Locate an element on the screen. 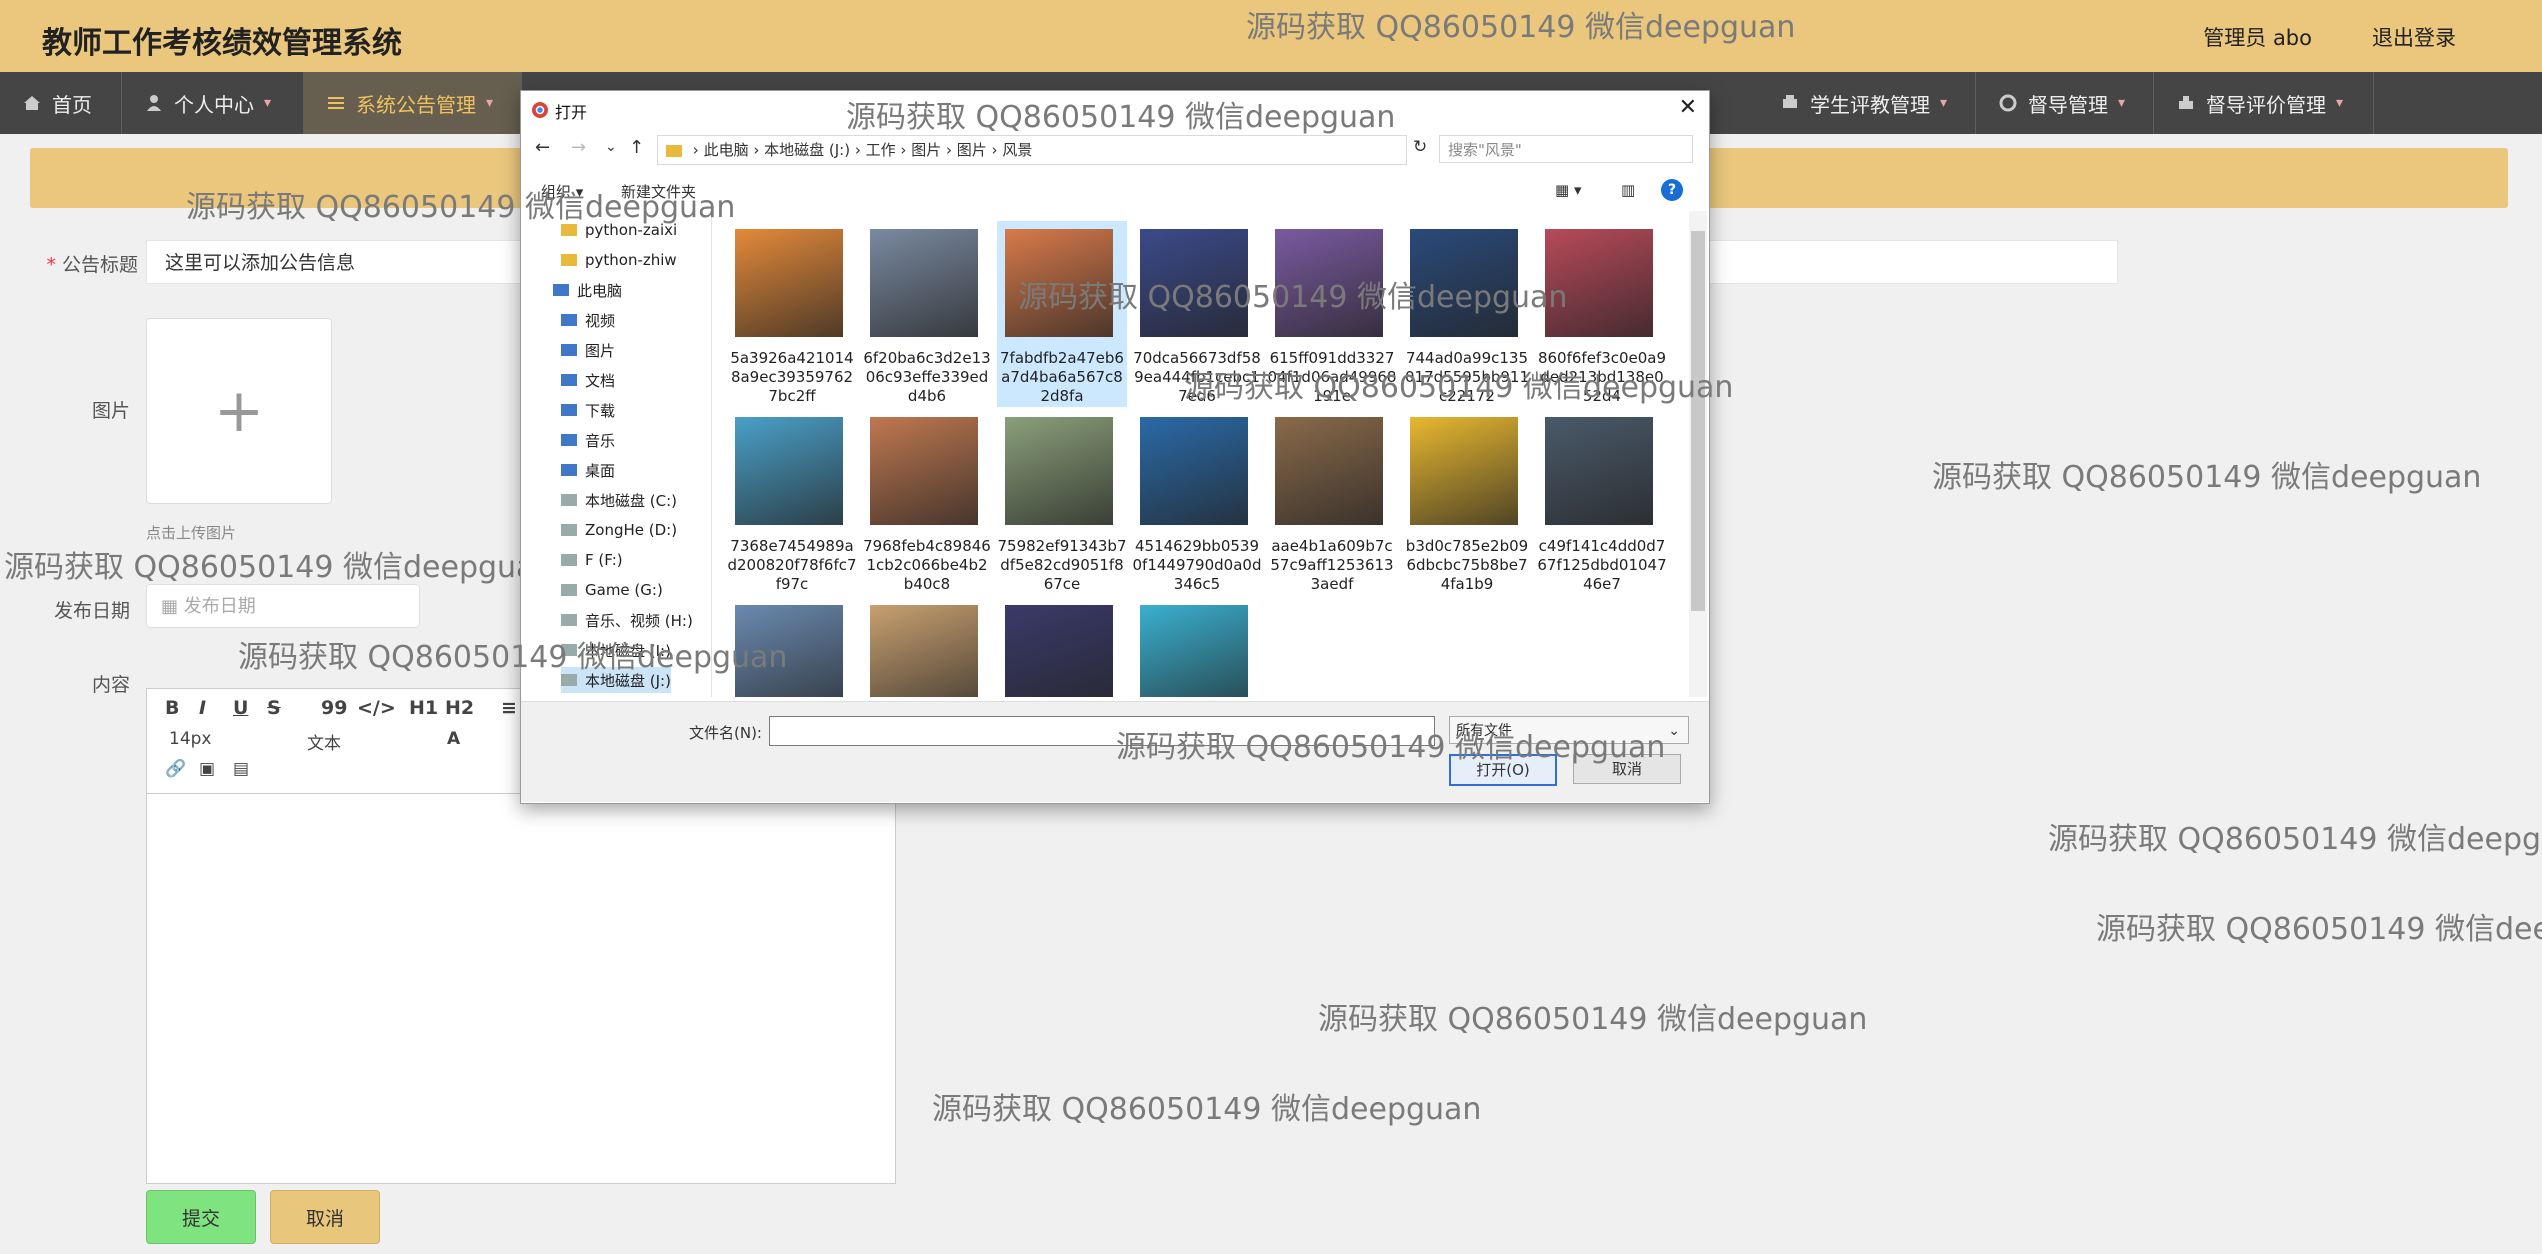 The width and height of the screenshot is (2542, 1254). file-name: 7368e7454989ad200820f78f6fc7f97c is located at coordinates (792, 565).